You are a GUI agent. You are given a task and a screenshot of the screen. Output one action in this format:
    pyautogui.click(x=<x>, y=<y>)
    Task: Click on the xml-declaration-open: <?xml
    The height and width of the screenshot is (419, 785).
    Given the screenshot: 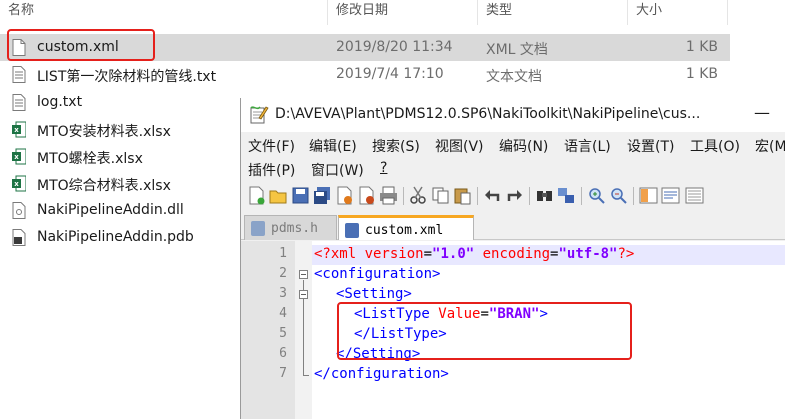 What is the action you would take?
    pyautogui.click(x=339, y=254)
    